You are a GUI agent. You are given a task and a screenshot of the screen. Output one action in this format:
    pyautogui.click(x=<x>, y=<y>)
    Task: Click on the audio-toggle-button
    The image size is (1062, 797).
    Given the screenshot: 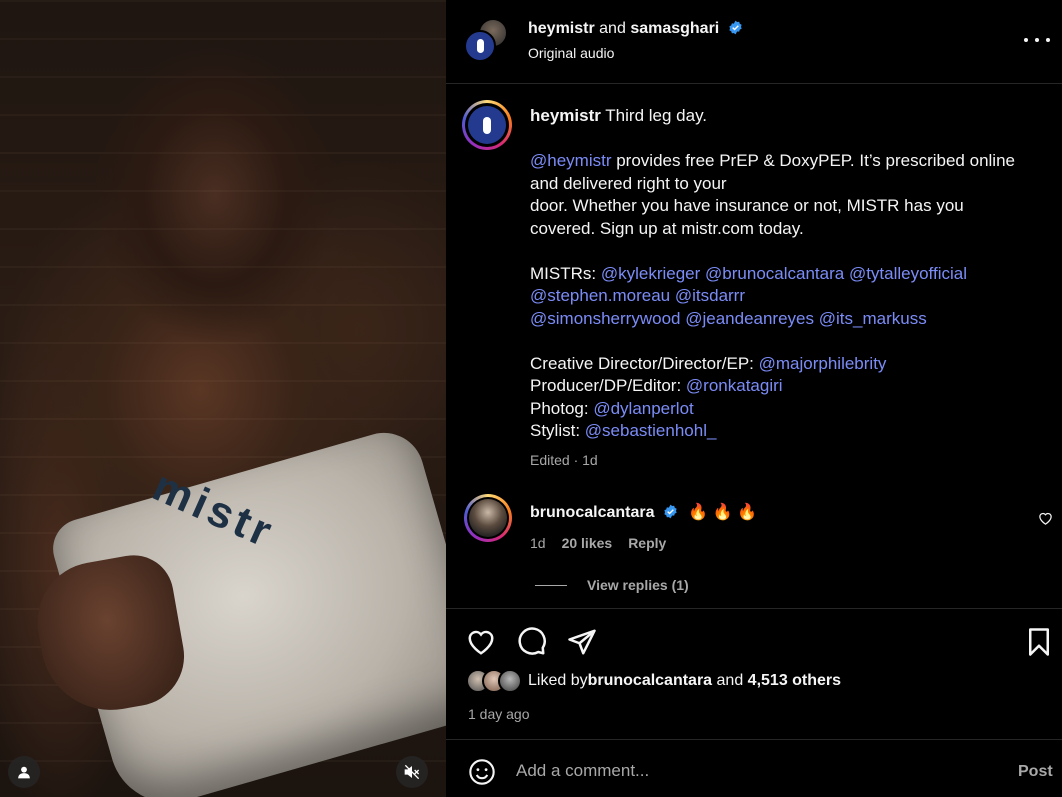 What is the action you would take?
    pyautogui.click(x=412, y=772)
    